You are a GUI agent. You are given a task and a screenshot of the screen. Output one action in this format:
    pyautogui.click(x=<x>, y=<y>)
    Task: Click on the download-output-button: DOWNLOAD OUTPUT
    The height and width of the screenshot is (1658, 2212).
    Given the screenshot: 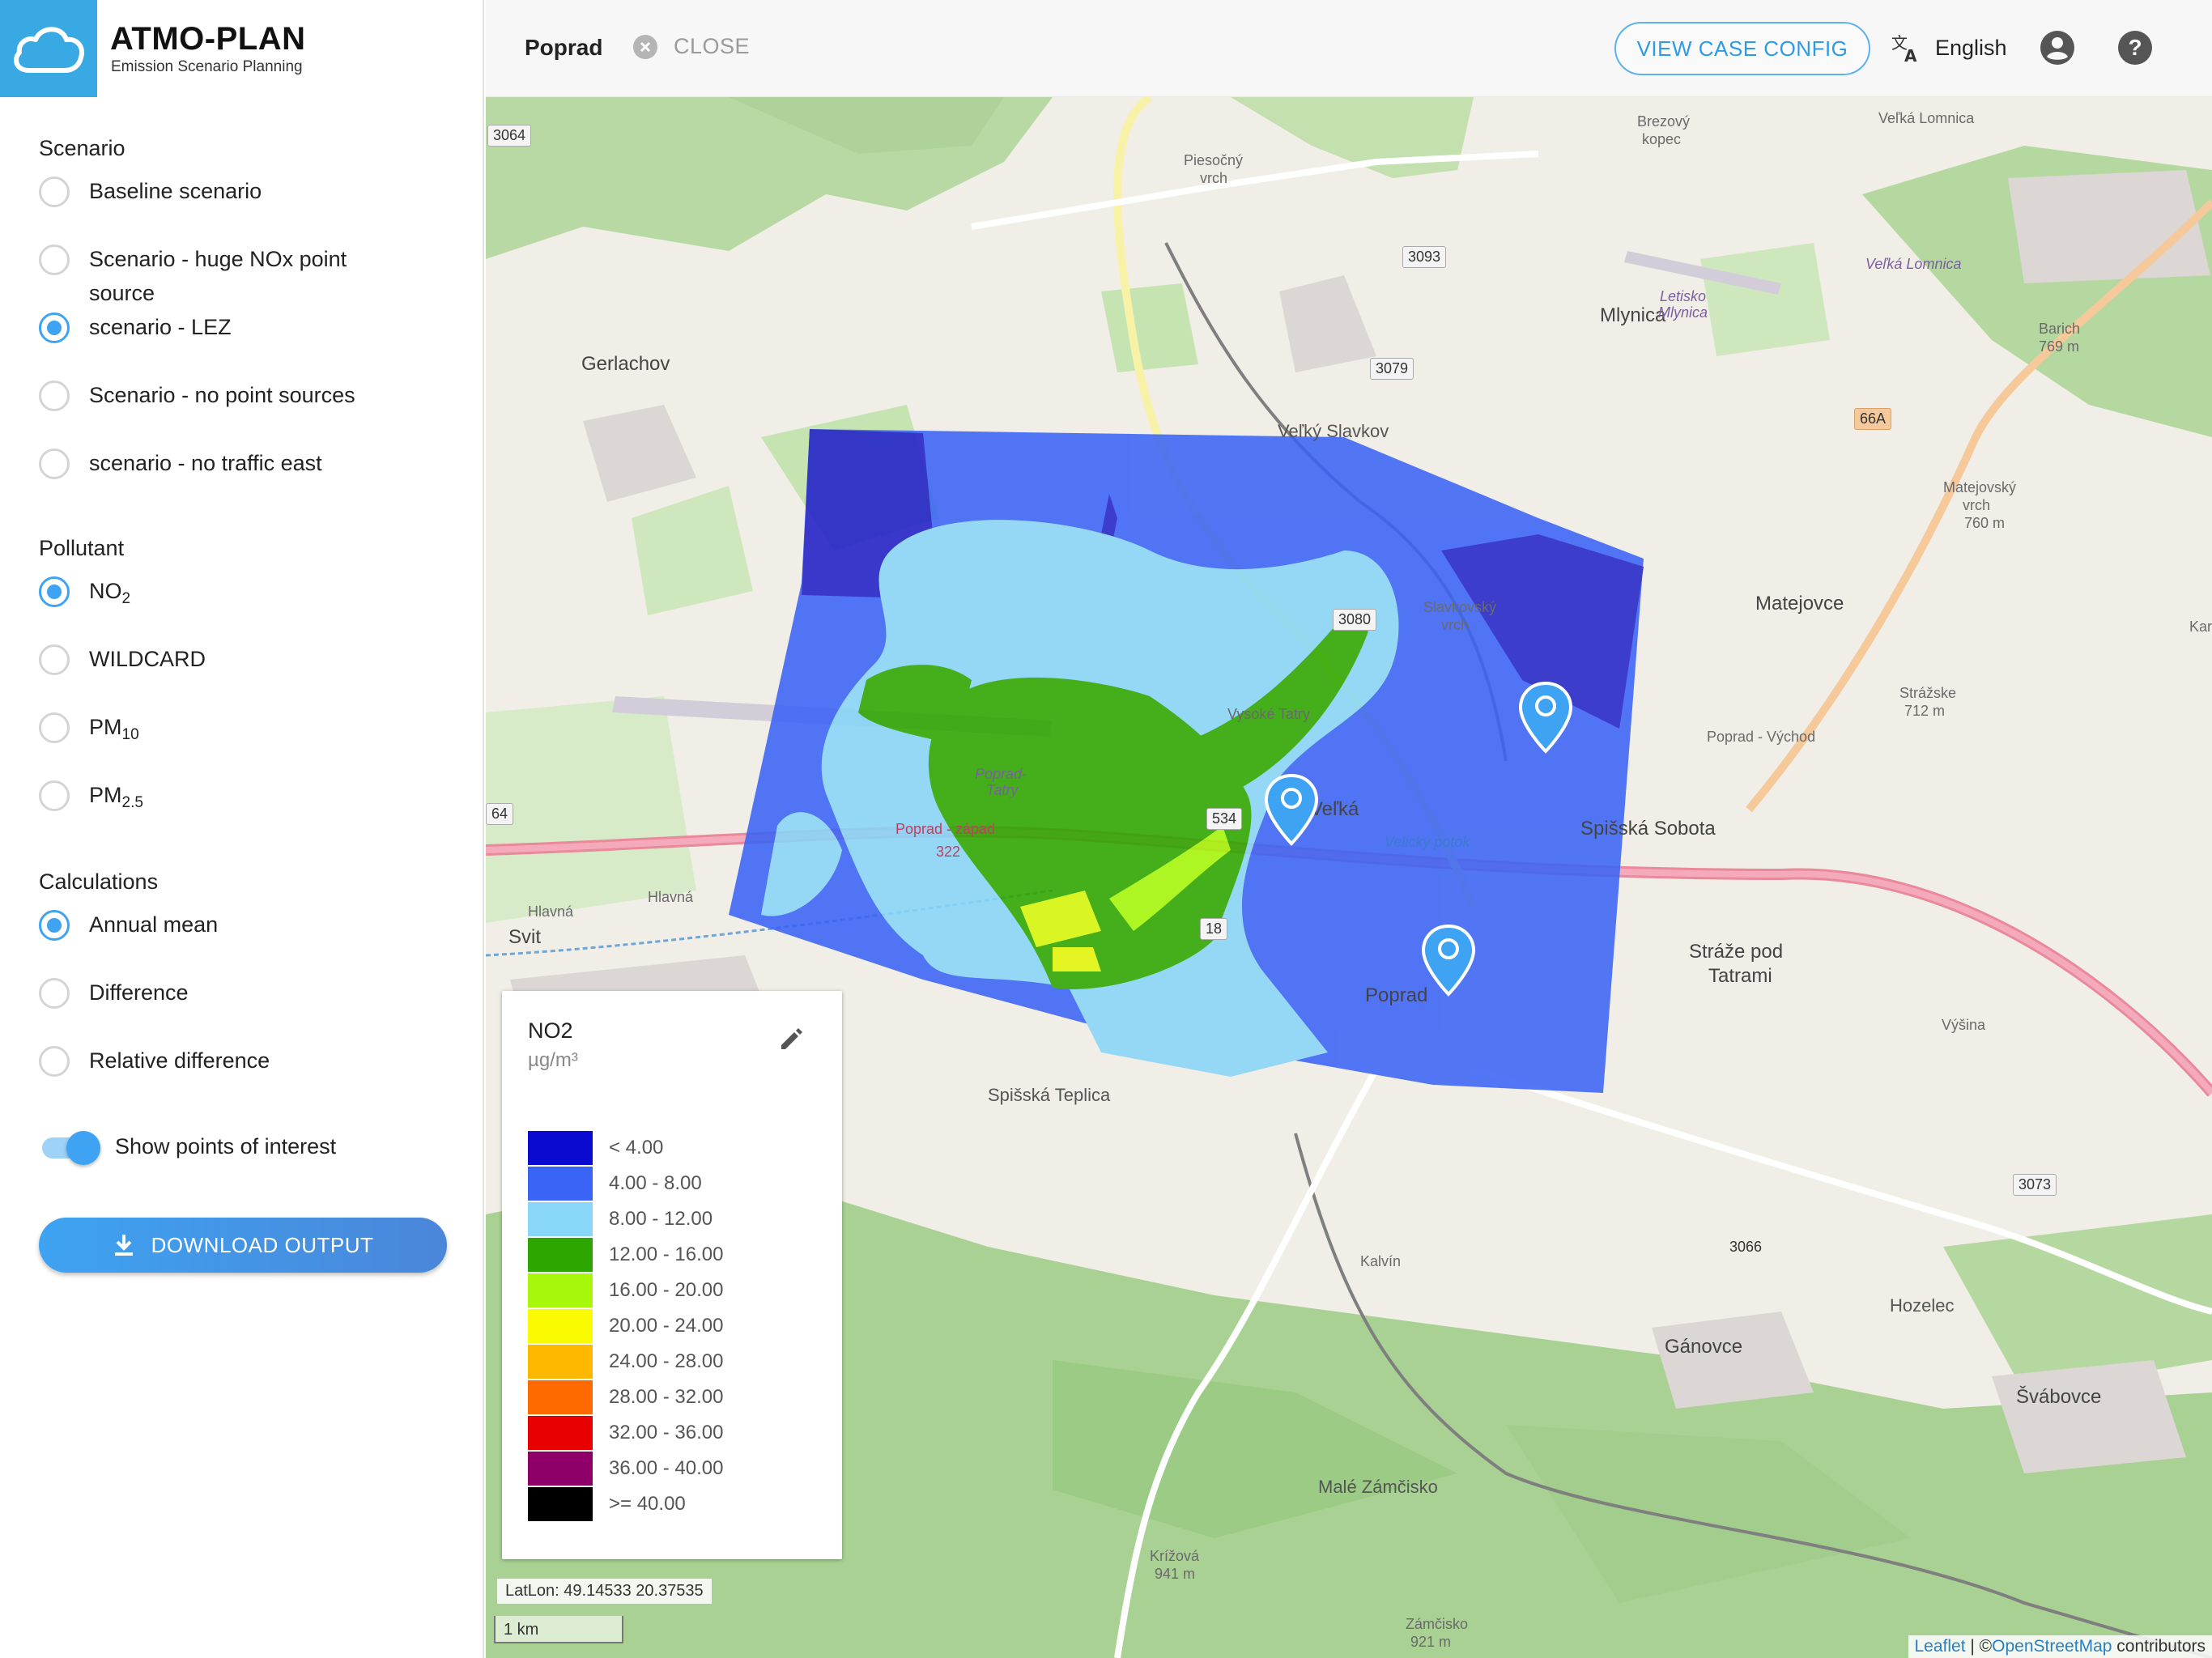 What is the action you would take?
    pyautogui.click(x=243, y=1245)
    